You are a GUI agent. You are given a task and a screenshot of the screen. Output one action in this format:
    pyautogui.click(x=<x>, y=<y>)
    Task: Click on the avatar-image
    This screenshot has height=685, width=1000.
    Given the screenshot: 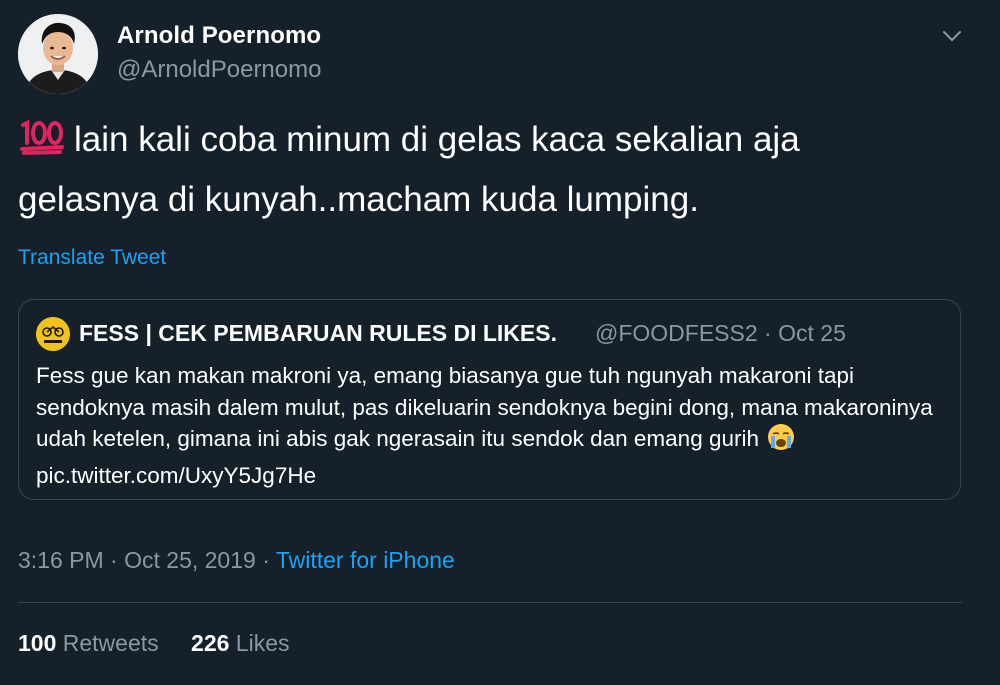 What is the action you would take?
    pyautogui.click(x=58, y=54)
    